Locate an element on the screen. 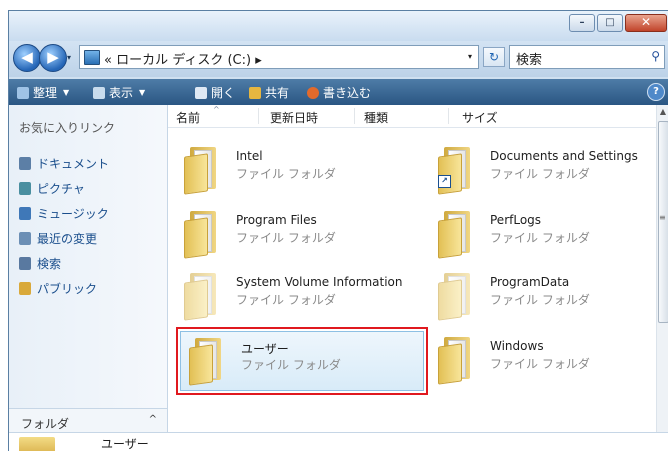 This screenshot has height=451, width=668. organize-button: 整理 ▼ is located at coordinates (43, 92).